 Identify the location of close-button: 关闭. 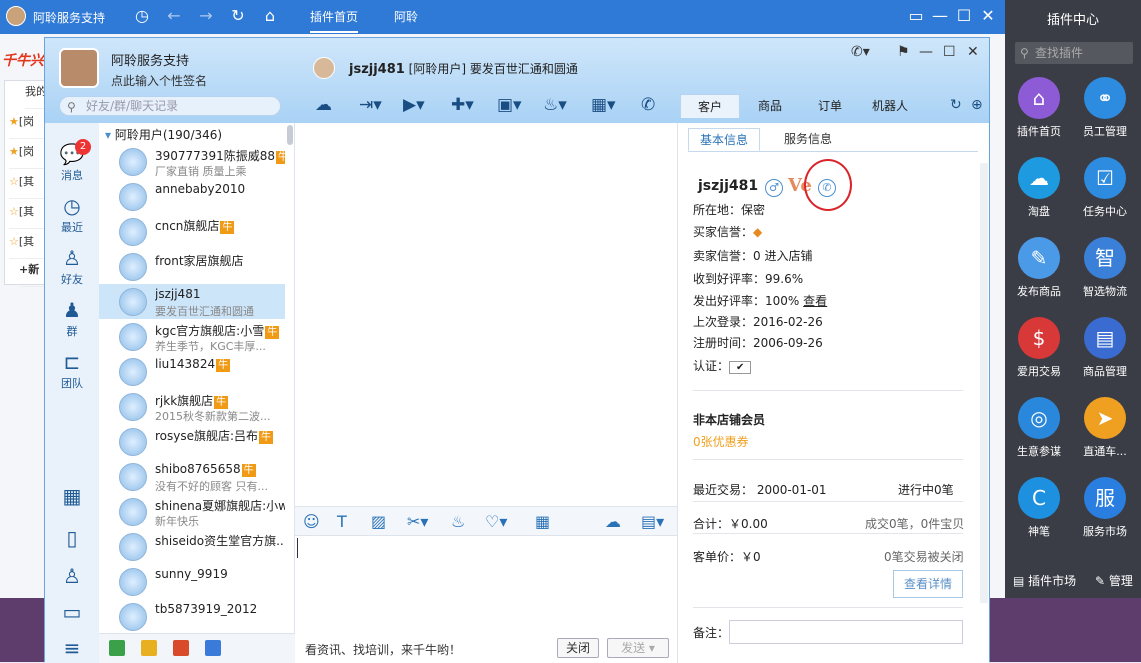
(578, 648).